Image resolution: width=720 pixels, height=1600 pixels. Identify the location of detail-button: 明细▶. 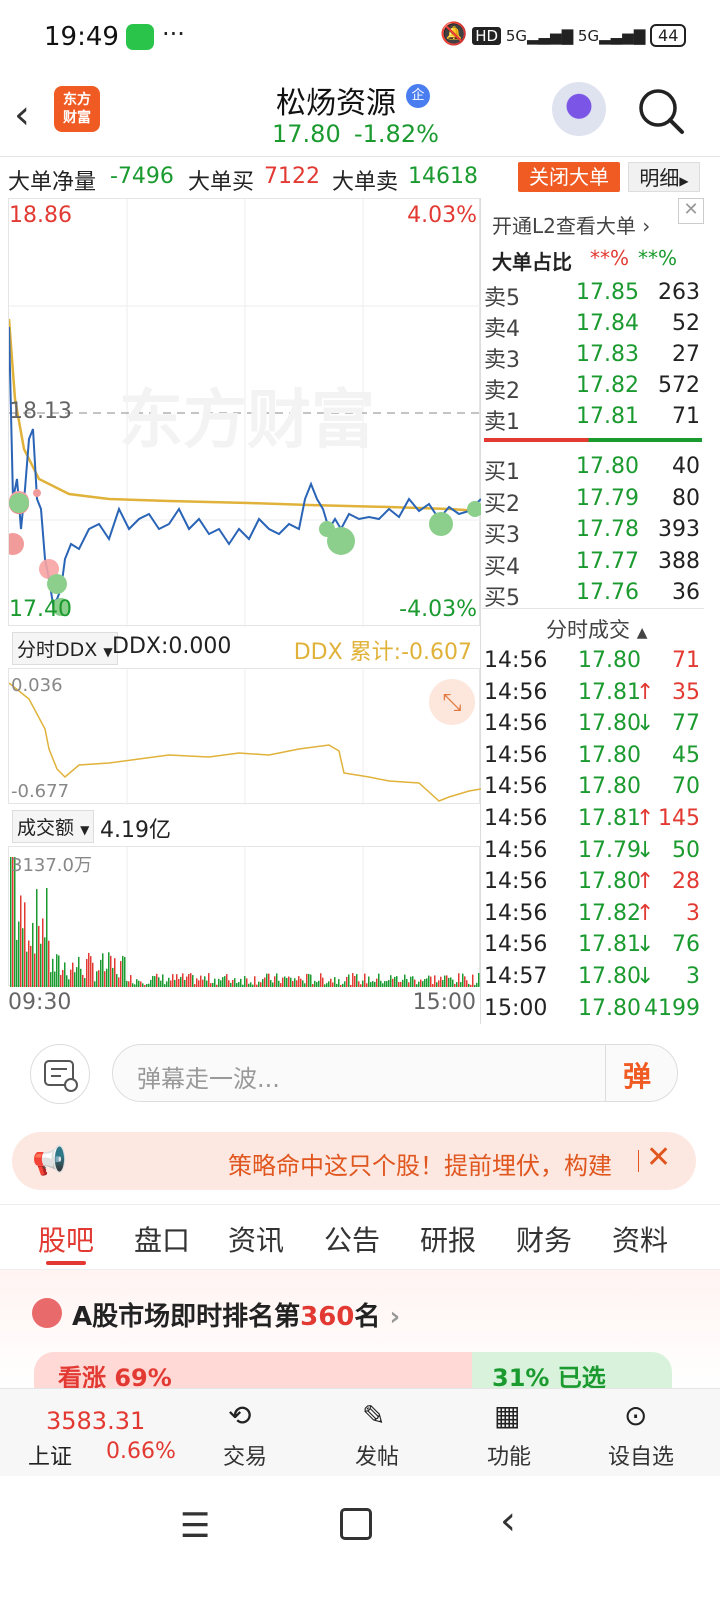
(664, 177).